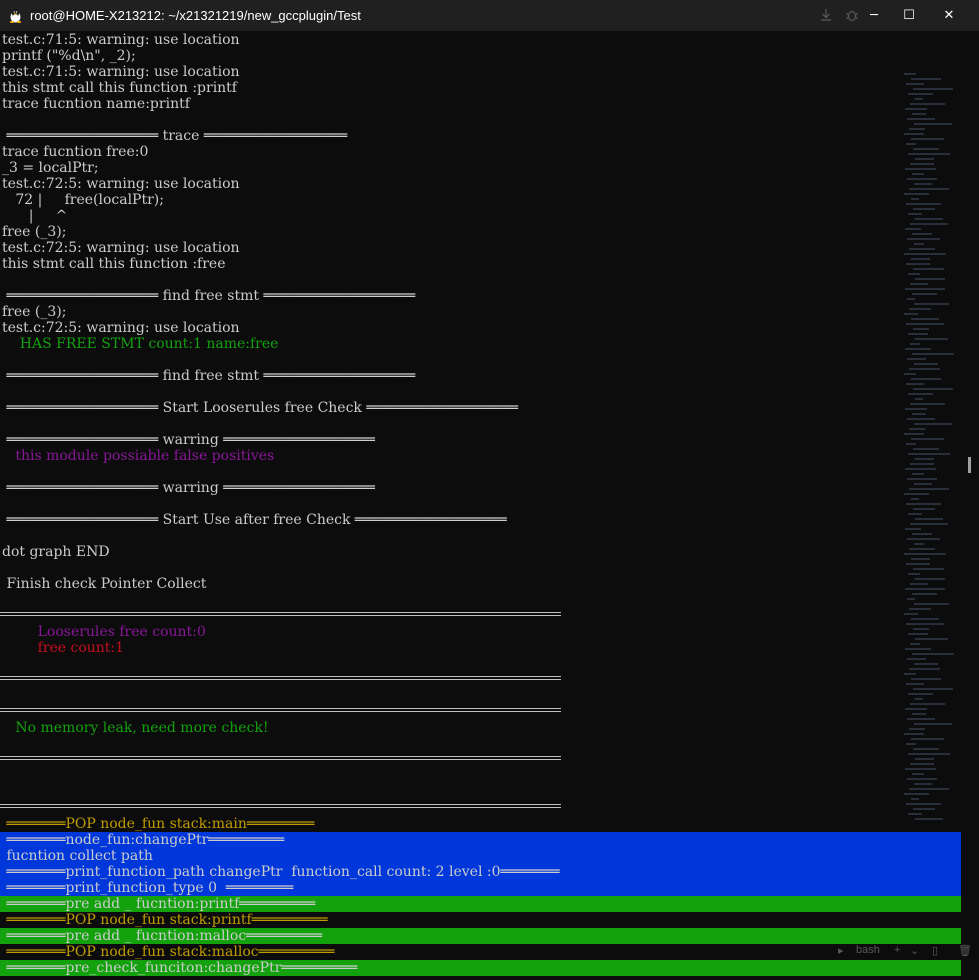 This screenshot has width=979, height=980. What do you see at coordinates (897, 950) in the screenshot?
I see `add-tab-icon: +` at bounding box center [897, 950].